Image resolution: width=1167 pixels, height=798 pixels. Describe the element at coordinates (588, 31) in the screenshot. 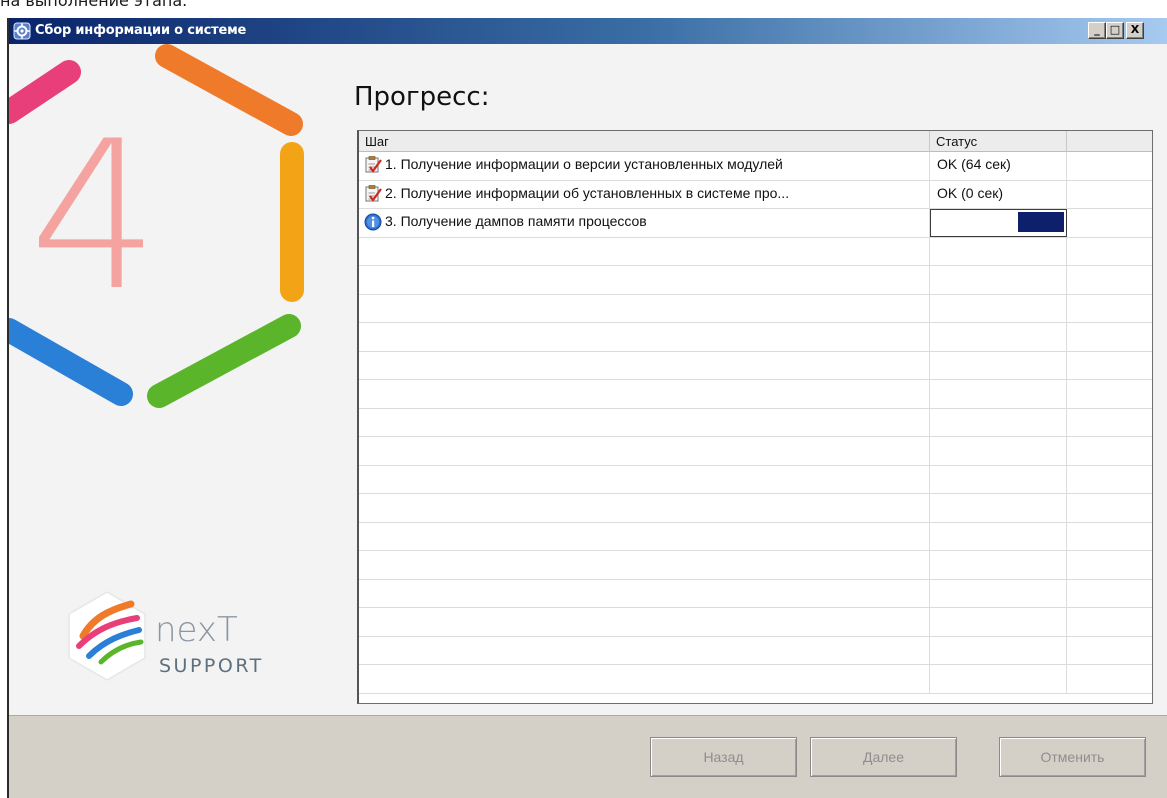

I see `title-bar: Сбор информации о системе _ □ X` at that location.